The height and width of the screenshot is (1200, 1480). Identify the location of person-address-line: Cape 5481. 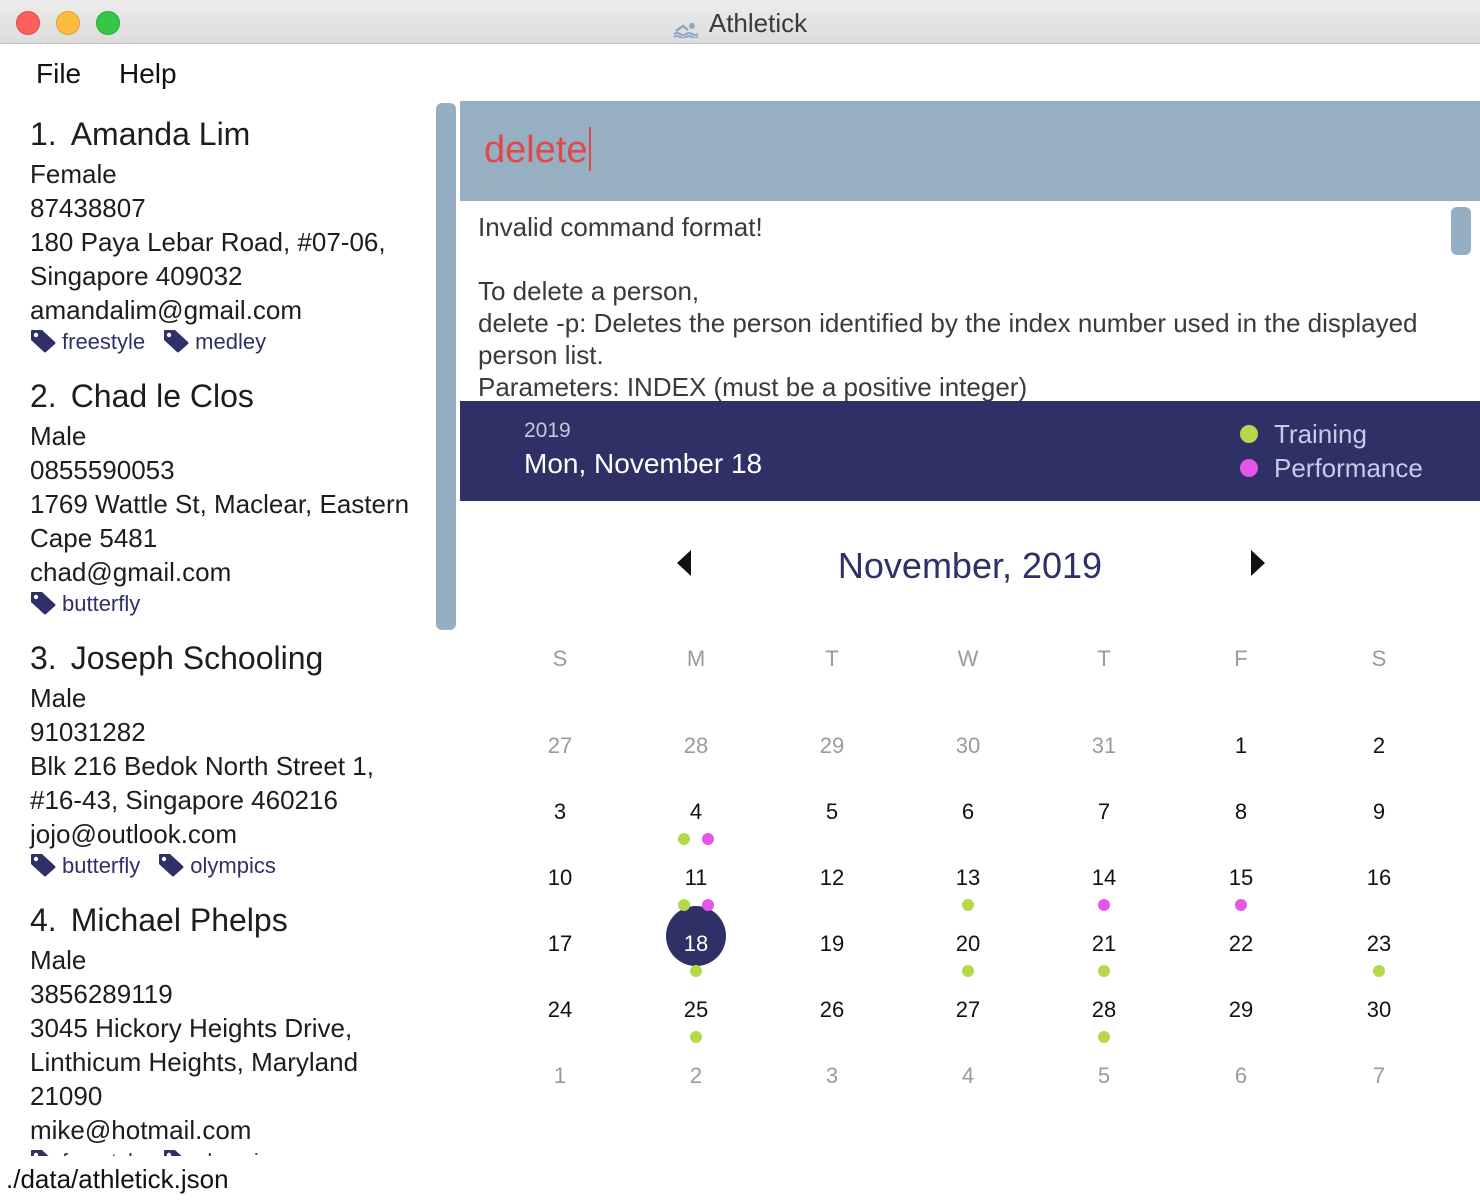
(94, 538).